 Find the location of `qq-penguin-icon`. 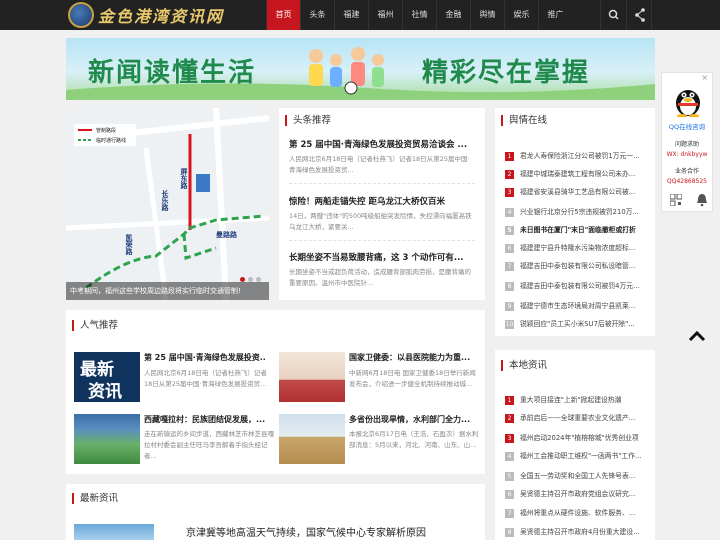

qq-penguin-icon is located at coordinates (688, 100).